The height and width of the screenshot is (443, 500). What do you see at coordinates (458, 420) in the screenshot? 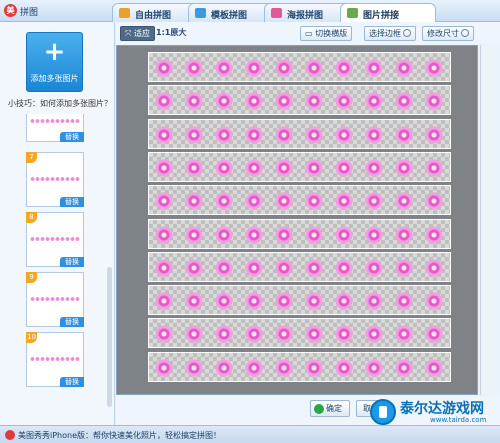
I see `watermark-url: www.tairda.com` at bounding box center [458, 420].